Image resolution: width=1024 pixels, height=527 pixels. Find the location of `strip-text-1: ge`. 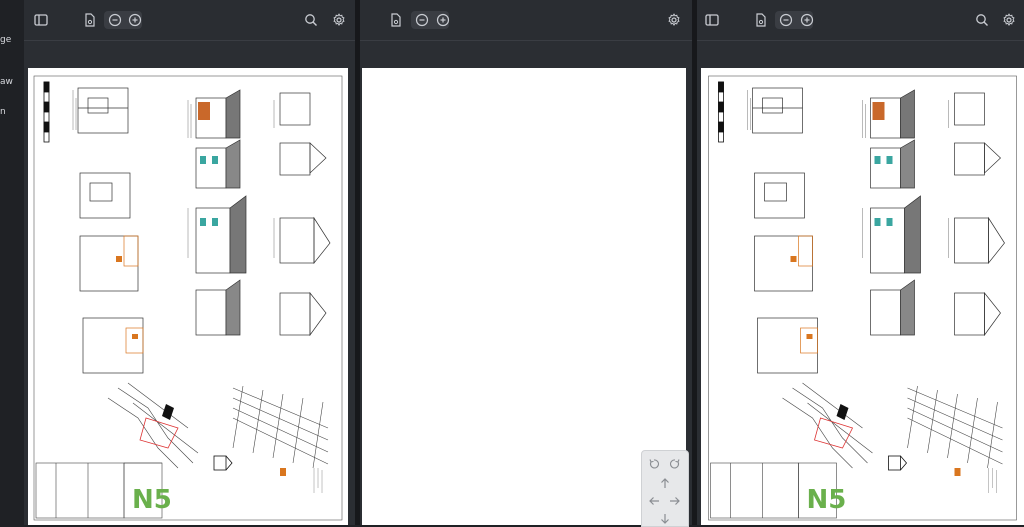

strip-text-1: ge is located at coordinates (6, 40).